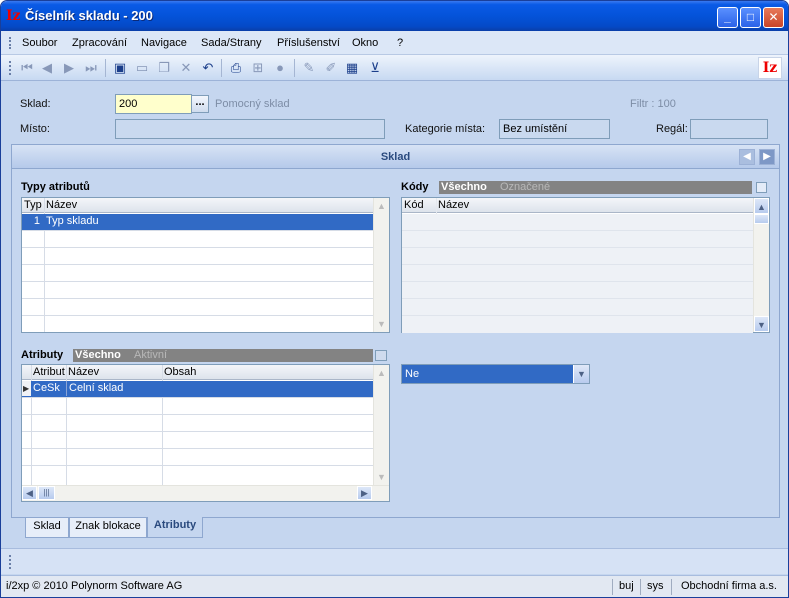 The height and width of the screenshot is (598, 789). What do you see at coordinates (750, 17) in the screenshot?
I see `maximize-button: □` at bounding box center [750, 17].